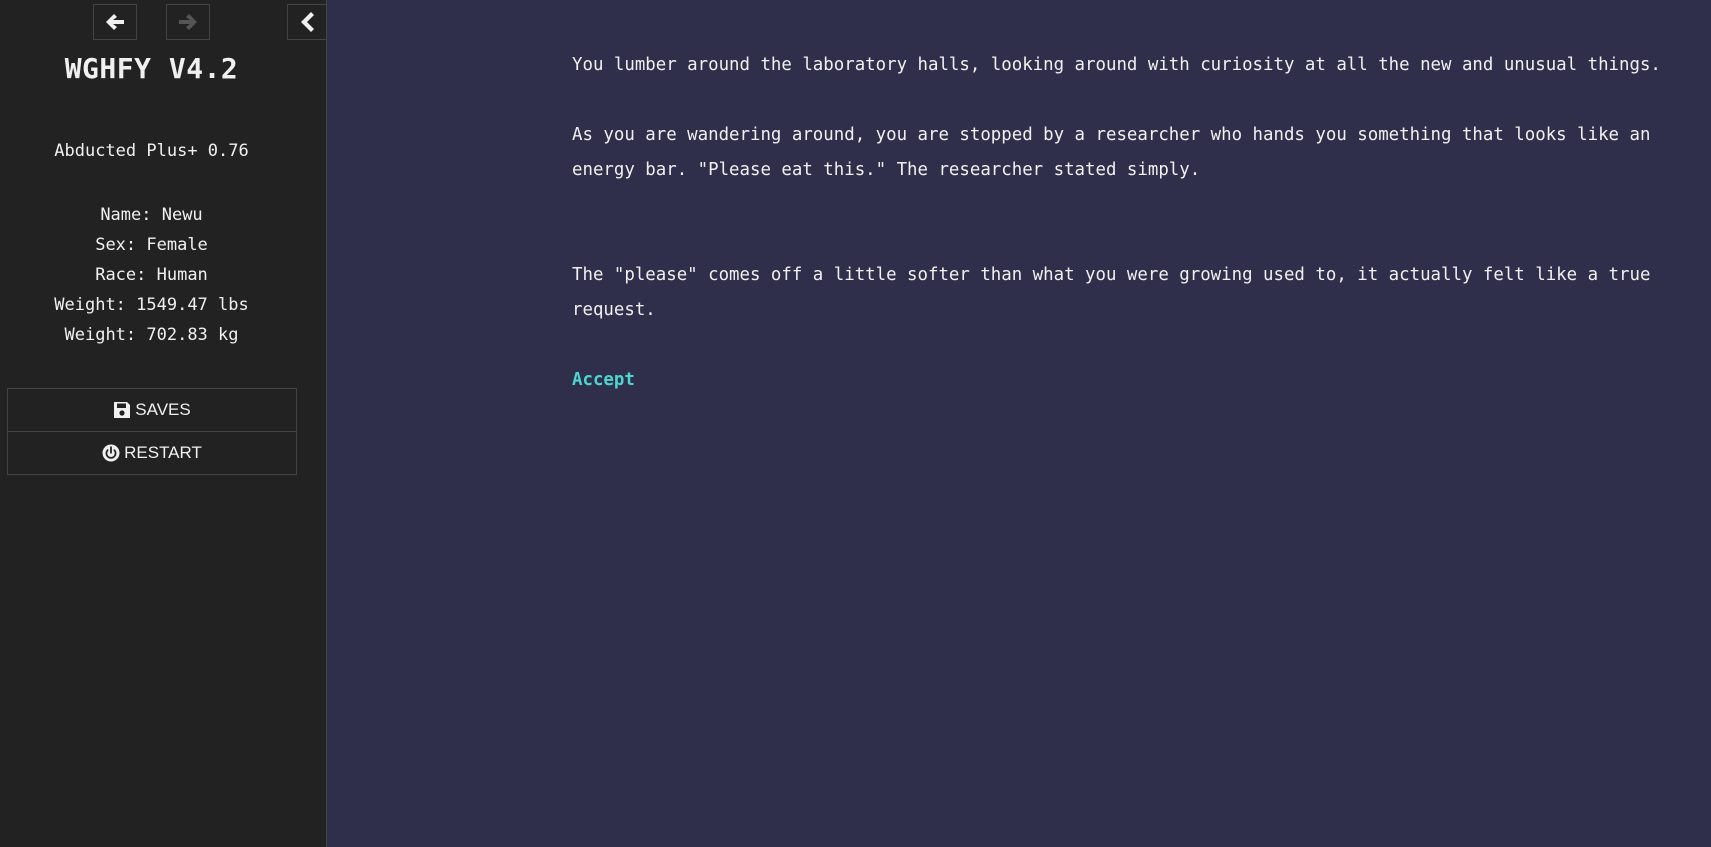 The height and width of the screenshot is (847, 1711). I want to click on saves-button: SAVES, so click(152, 410).